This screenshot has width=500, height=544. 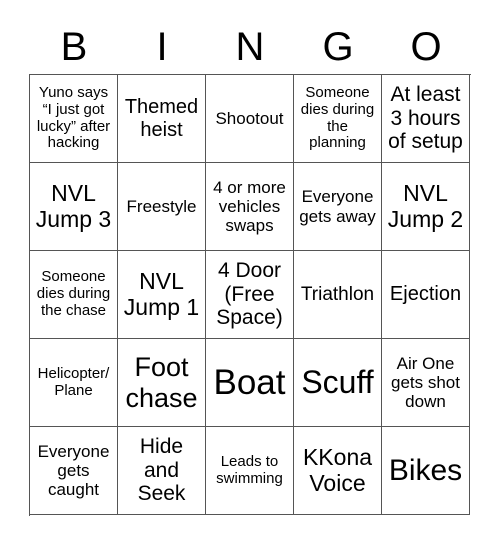 I want to click on bingo-cell: NVL Jump 3, so click(x=74, y=207).